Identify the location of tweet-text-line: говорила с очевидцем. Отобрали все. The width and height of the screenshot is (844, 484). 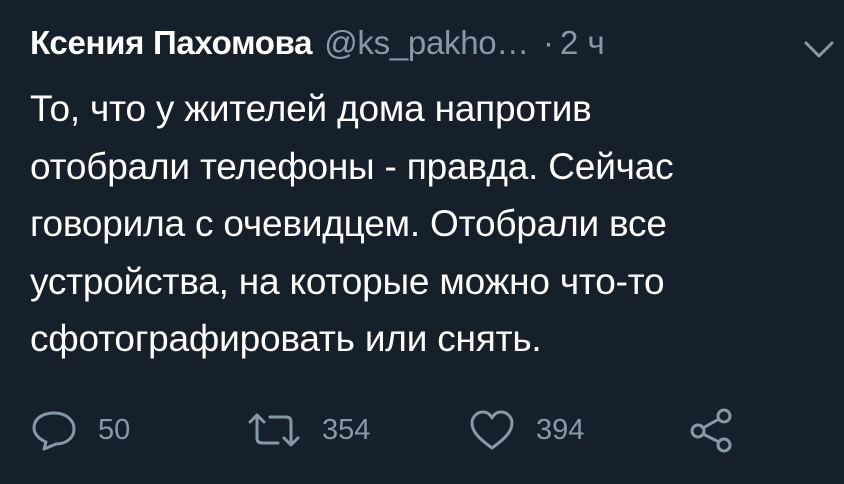
(348, 223).